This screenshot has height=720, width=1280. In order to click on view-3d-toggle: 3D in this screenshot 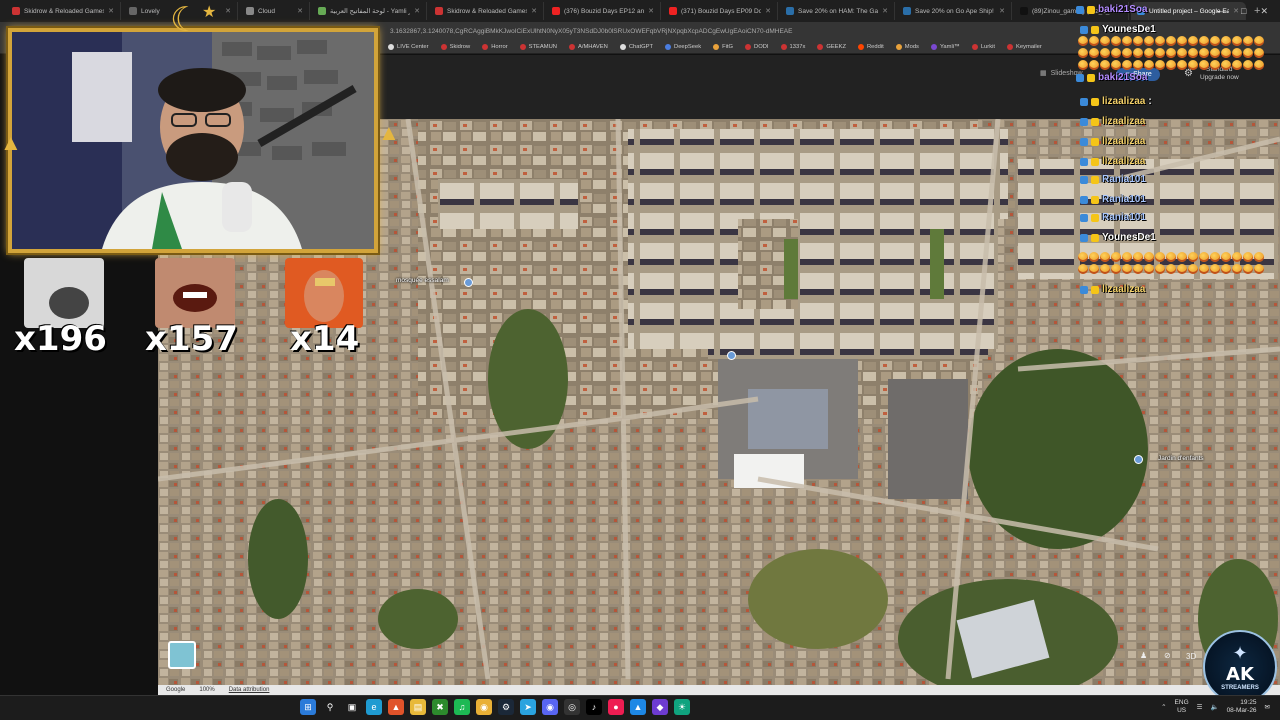, I will do `click(1191, 656)`.